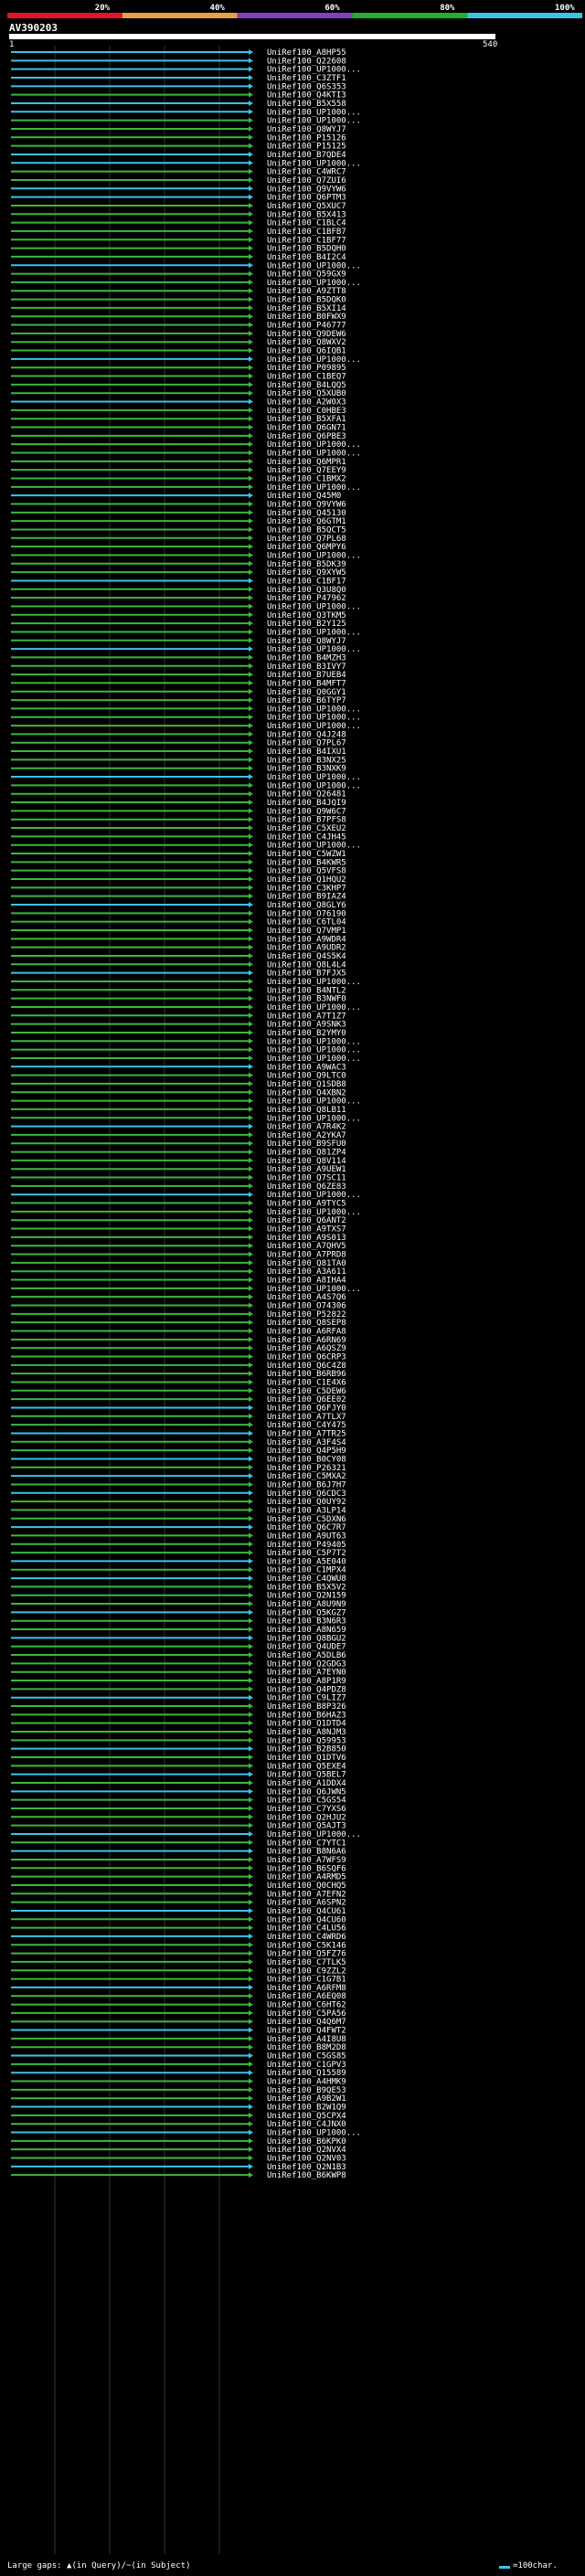  What do you see at coordinates (307, 2175) in the screenshot?
I see `hit-name-label: UniRef100_B6KWP8` at bounding box center [307, 2175].